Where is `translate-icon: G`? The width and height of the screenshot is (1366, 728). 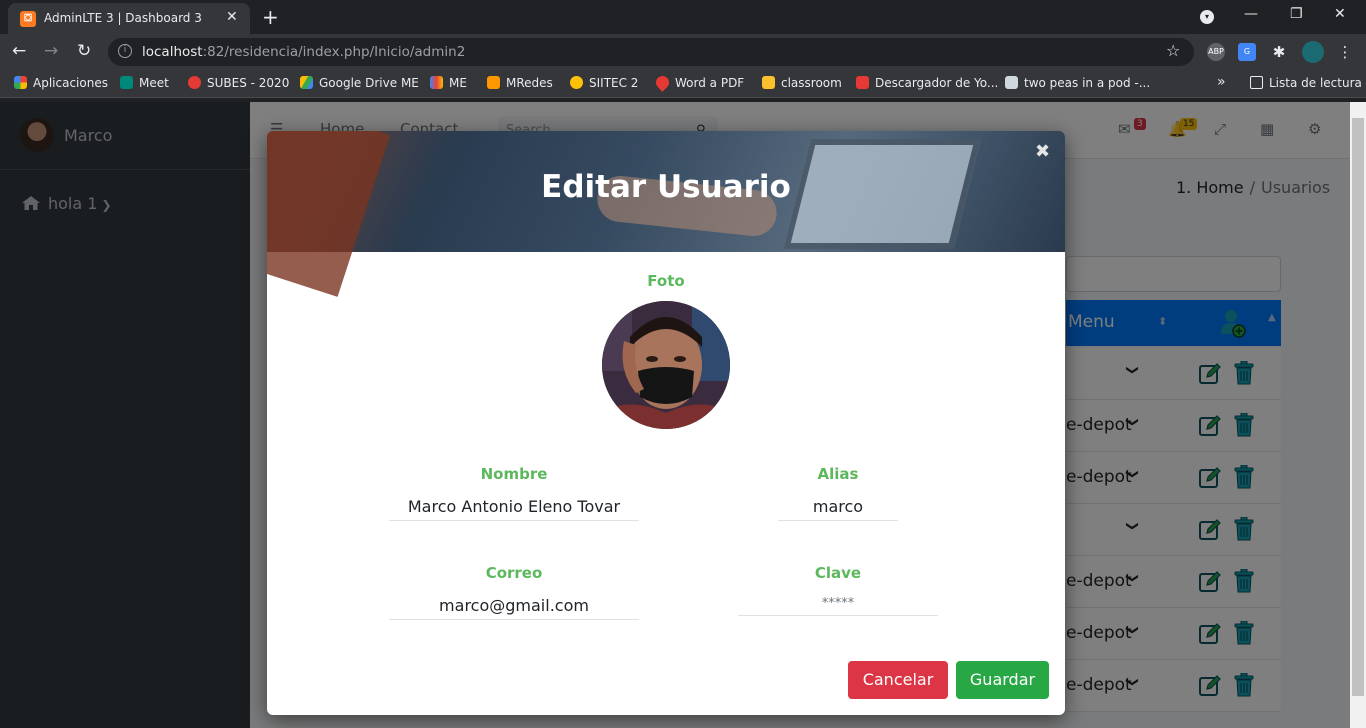
translate-icon: G is located at coordinates (1247, 52).